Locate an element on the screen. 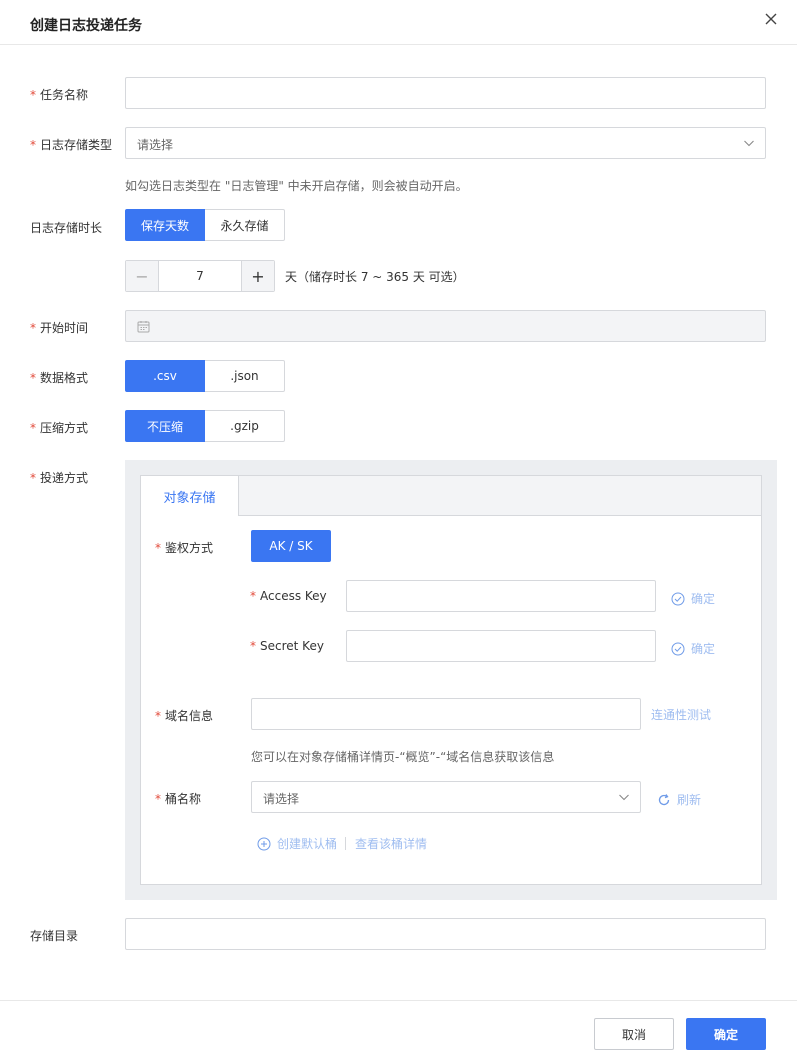 The image size is (797, 1064). tab-object-storage: 对象存储 is located at coordinates (190, 496).